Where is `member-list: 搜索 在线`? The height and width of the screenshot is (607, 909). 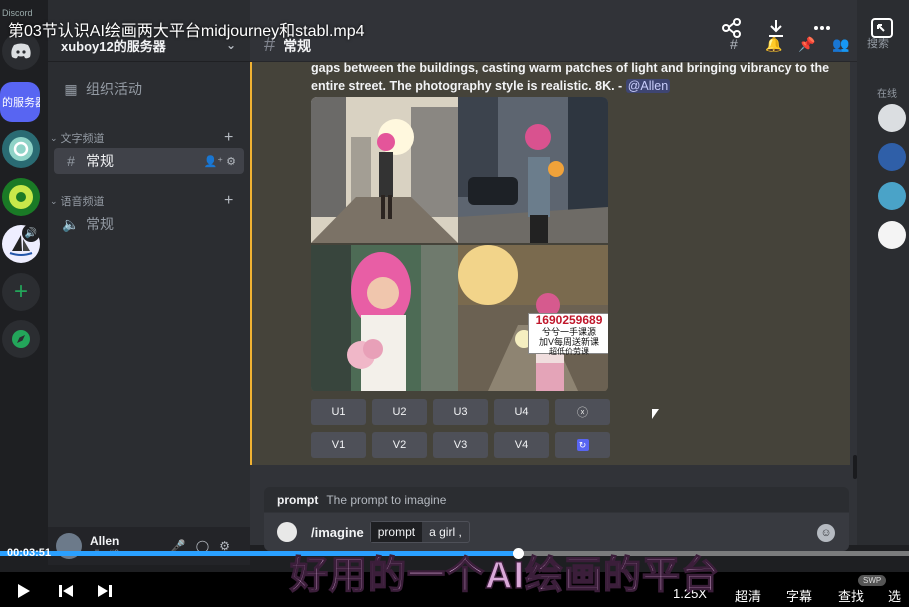
member-list: 搜索 在线 is located at coordinates (883, 272).